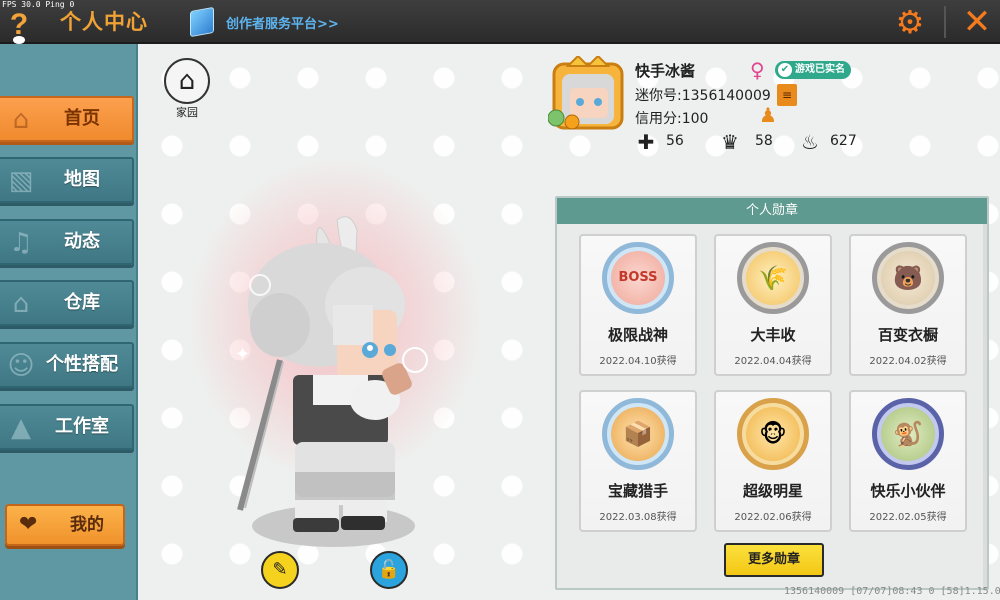  I want to click on badge-card: 🐒 快乐小伙伴 2022.02.05获得, so click(908, 461).